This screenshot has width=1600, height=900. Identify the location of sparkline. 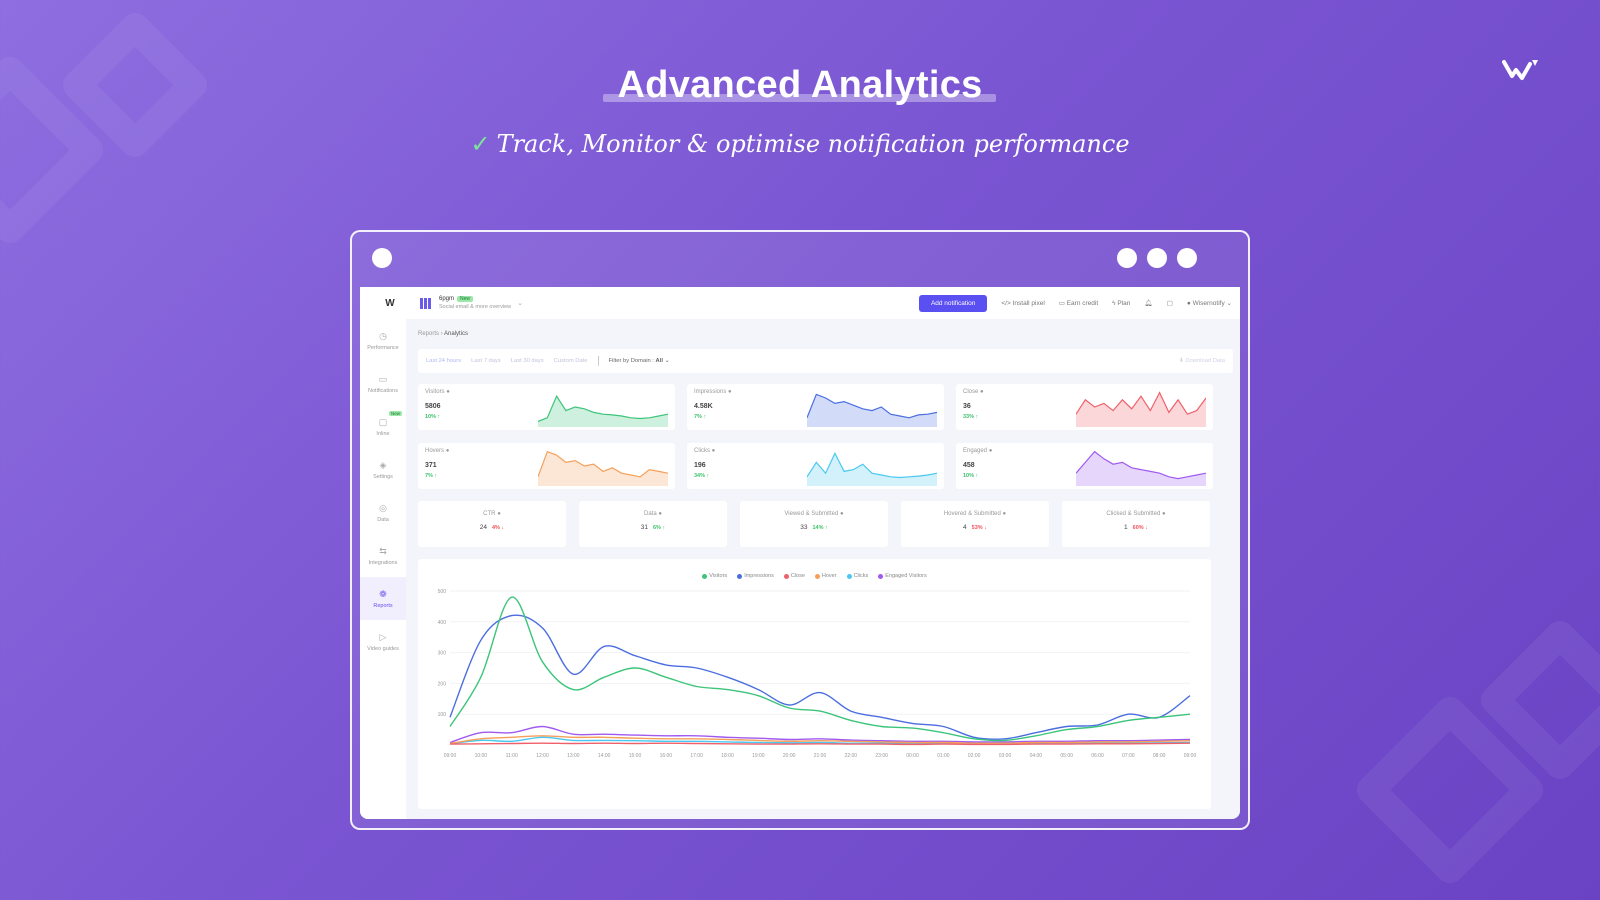
(872, 469).